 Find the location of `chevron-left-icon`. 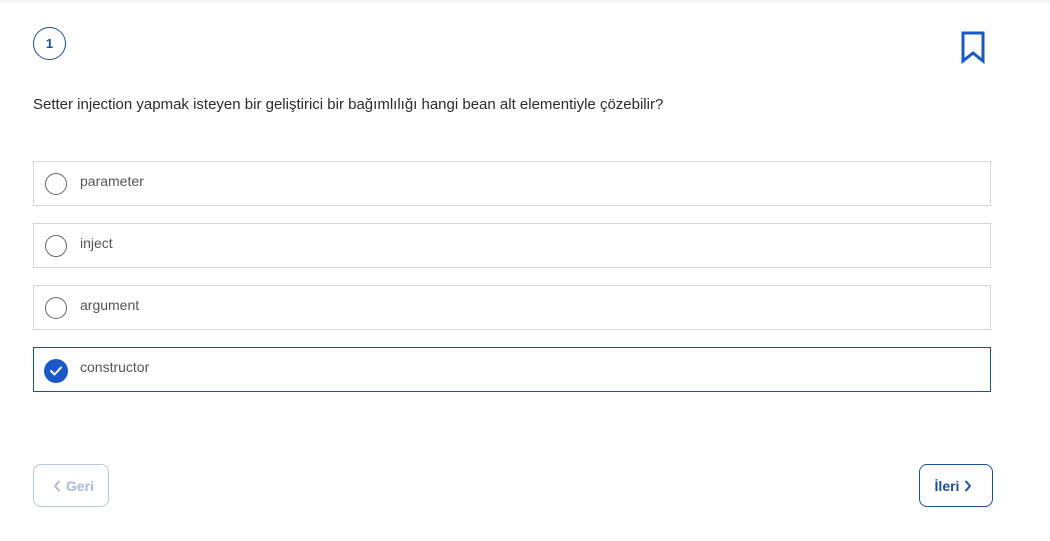

chevron-left-icon is located at coordinates (57, 486).